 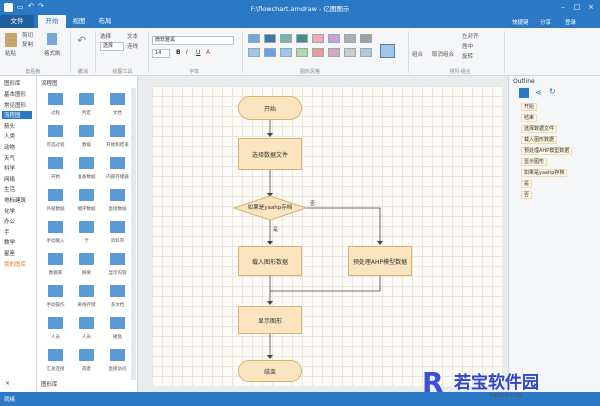 I want to click on category-item: 办公, so click(x=9, y=221).